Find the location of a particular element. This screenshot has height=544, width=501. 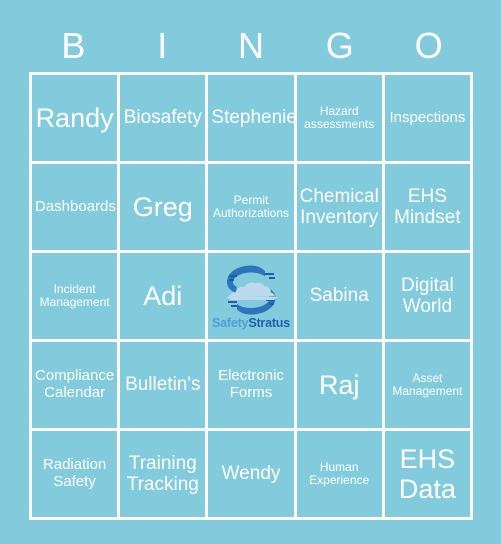

bingo-cell: Sabina is located at coordinates (339, 296).